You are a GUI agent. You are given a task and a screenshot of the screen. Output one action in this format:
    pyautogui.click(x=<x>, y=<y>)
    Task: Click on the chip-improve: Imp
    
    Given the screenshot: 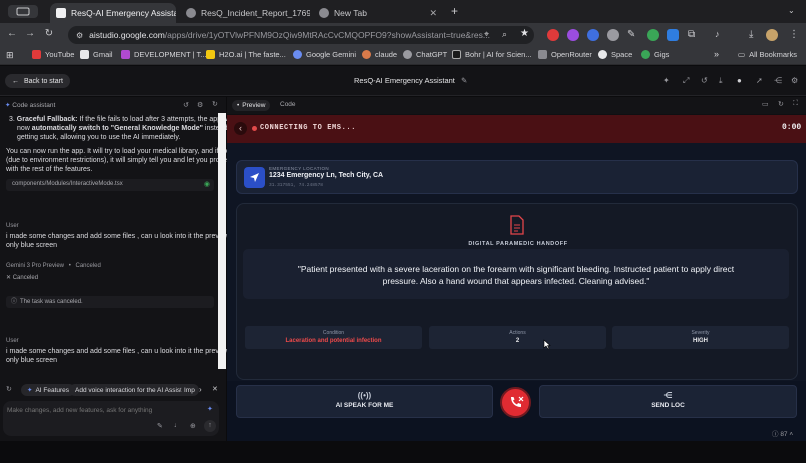 What is the action you would take?
    pyautogui.click(x=188, y=390)
    